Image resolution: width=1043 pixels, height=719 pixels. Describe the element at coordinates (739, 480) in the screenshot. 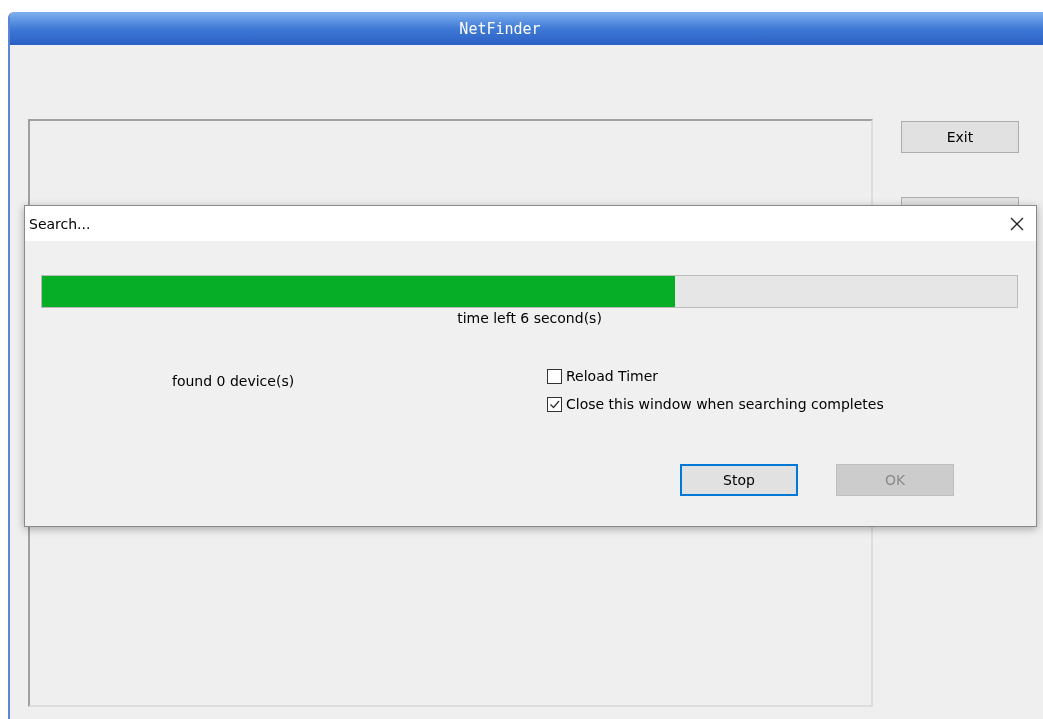

I see `stop-button: Stop` at that location.